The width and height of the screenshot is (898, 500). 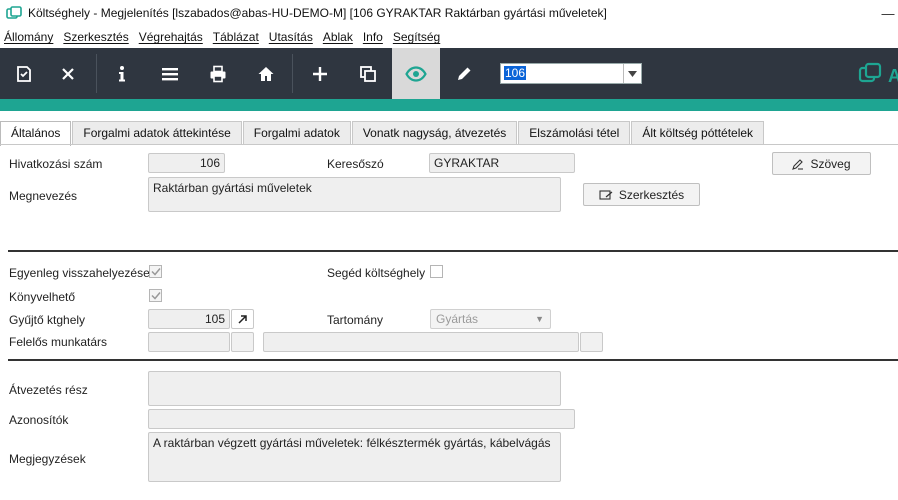 I want to click on menu-info: Info, so click(x=373, y=37).